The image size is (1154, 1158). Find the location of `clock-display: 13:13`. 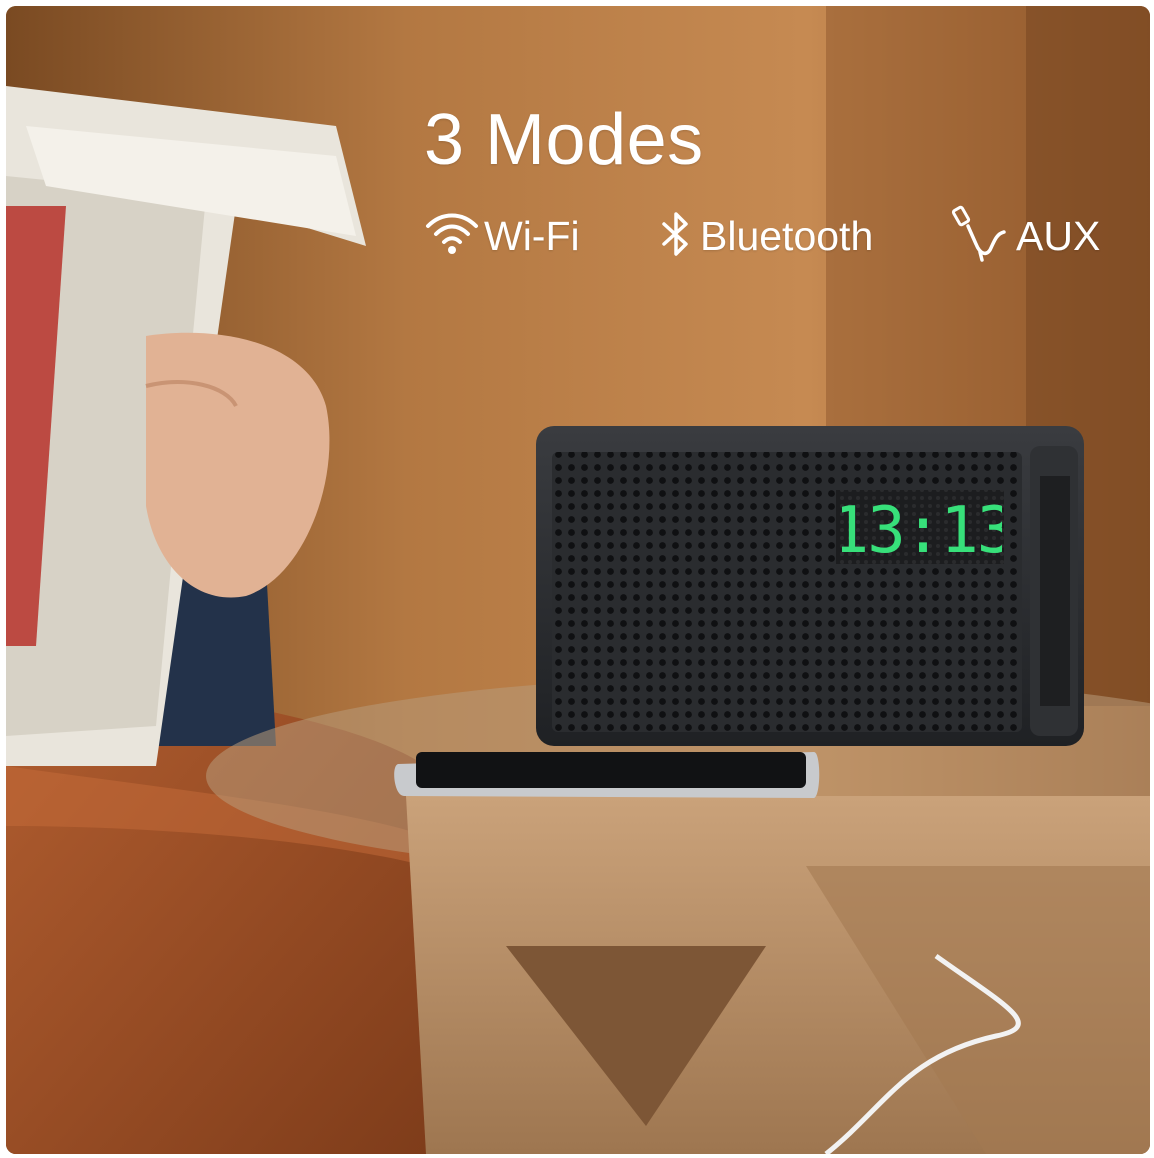

clock-display: 13:13 is located at coordinates (922, 527).